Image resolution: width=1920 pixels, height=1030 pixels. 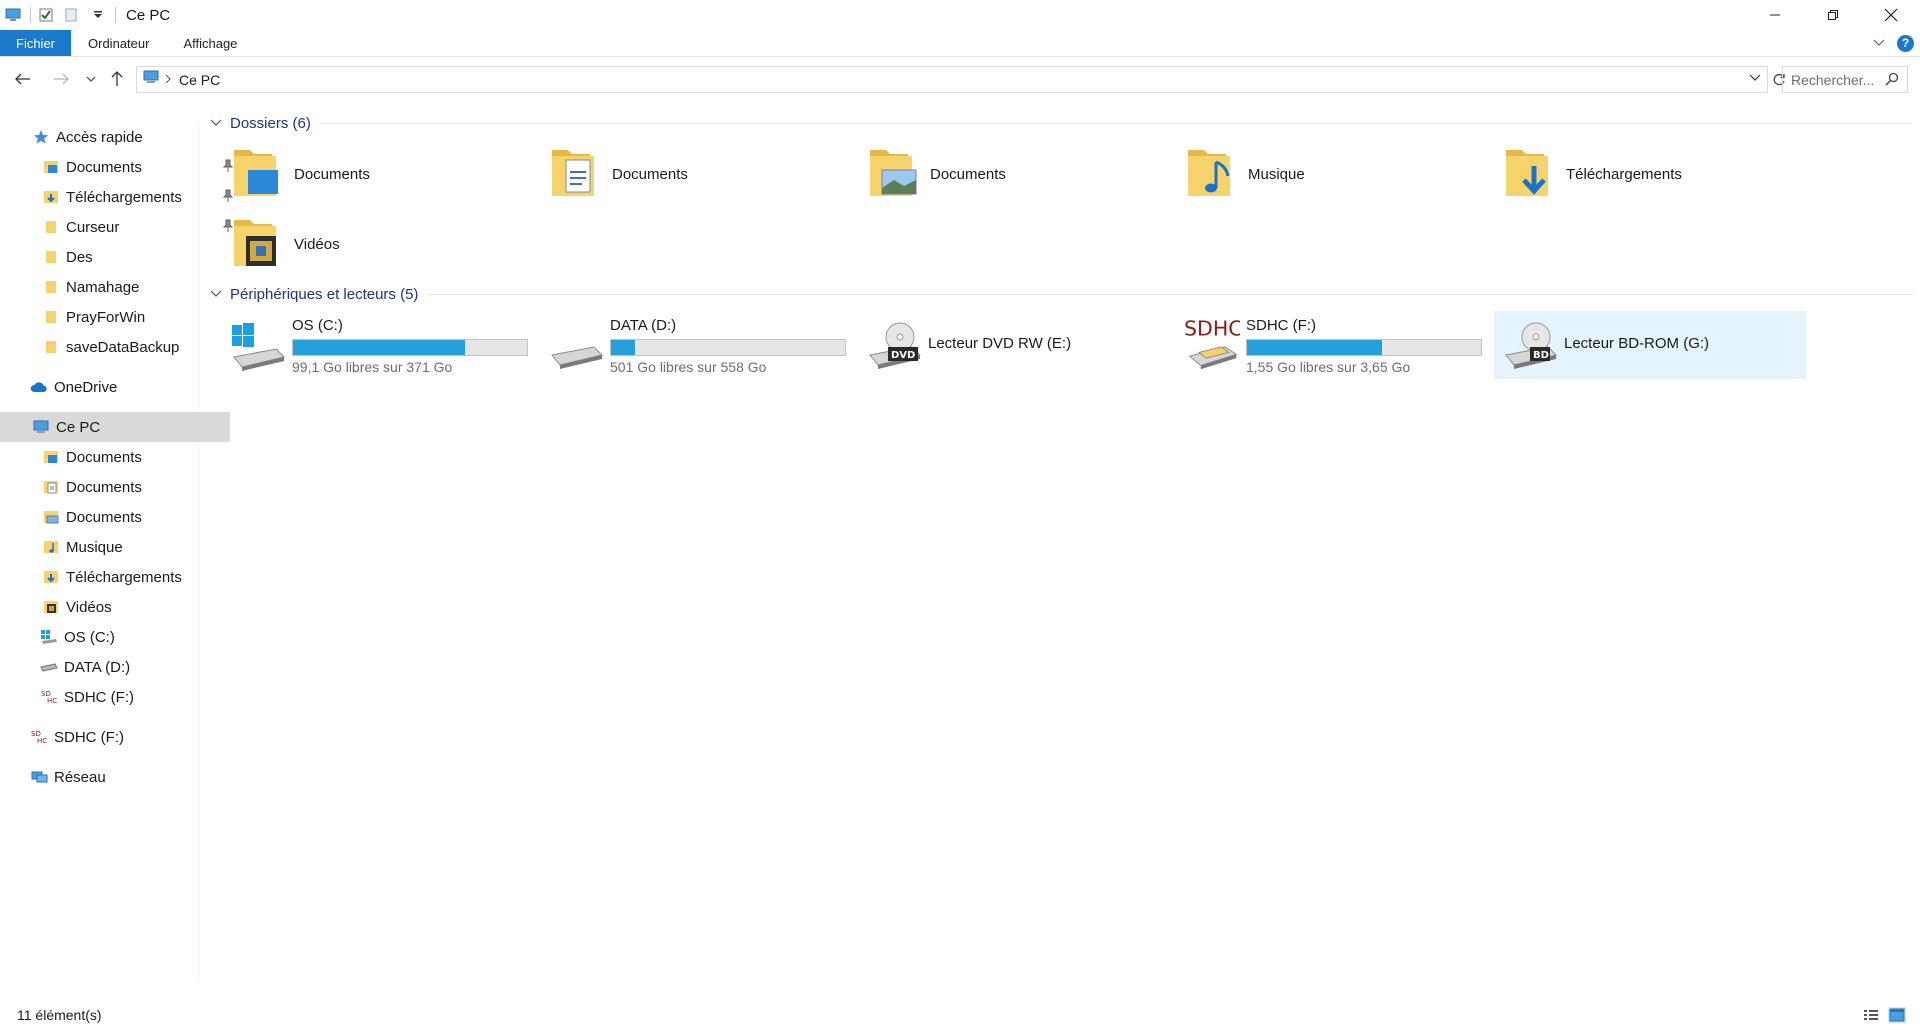 What do you see at coordinates (210, 43) in the screenshot?
I see `tab-affichage: Affichage` at bounding box center [210, 43].